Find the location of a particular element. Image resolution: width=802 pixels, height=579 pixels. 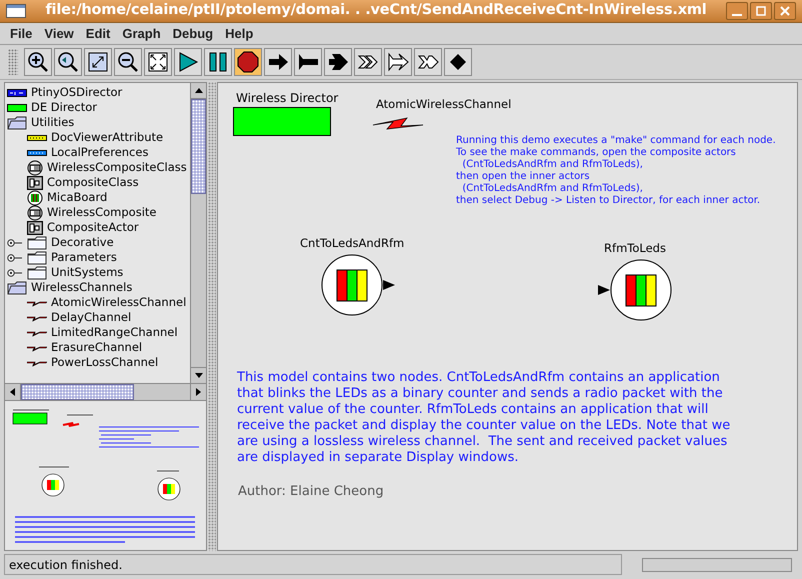

scroll-up-icon is located at coordinates (198, 90).